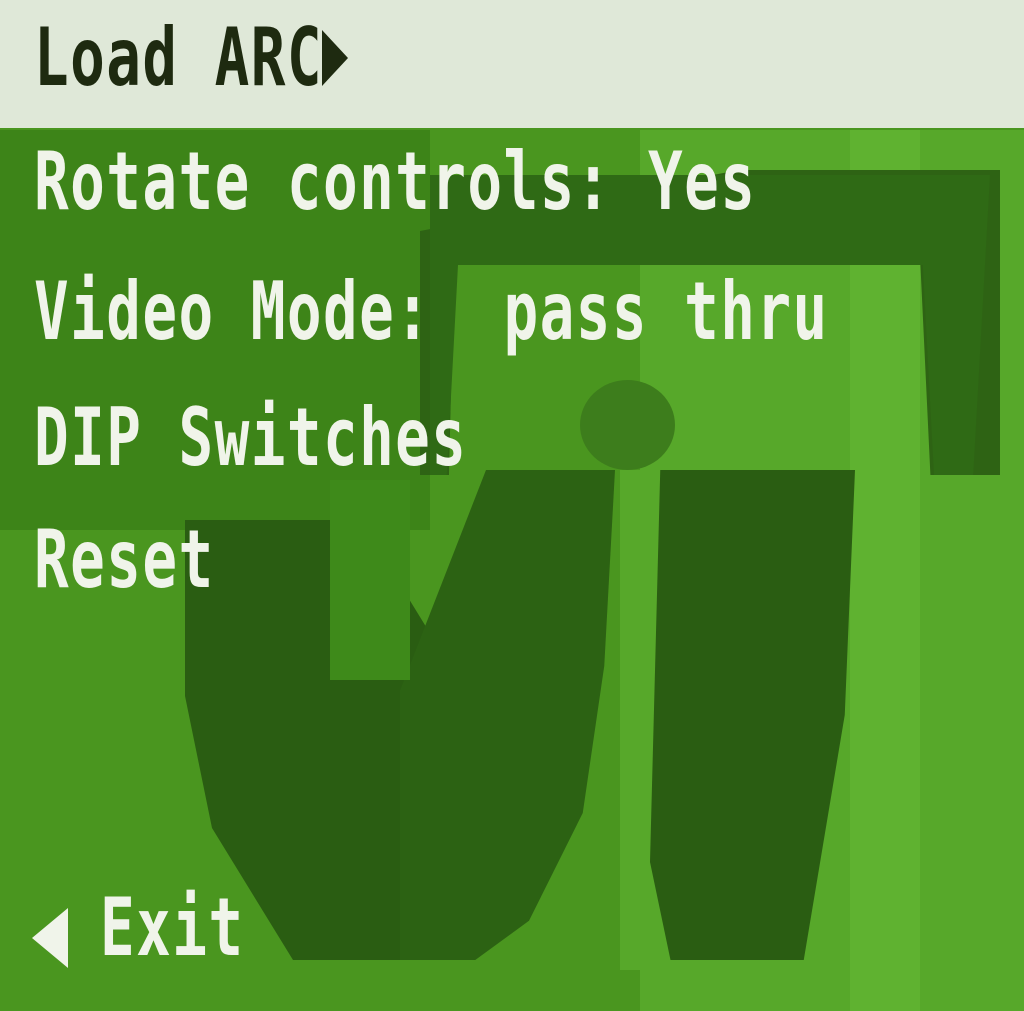 The height and width of the screenshot is (1011, 1024). What do you see at coordinates (250, 438) in the screenshot?
I see `menu-item-dip-switches: DIP Switches` at bounding box center [250, 438].